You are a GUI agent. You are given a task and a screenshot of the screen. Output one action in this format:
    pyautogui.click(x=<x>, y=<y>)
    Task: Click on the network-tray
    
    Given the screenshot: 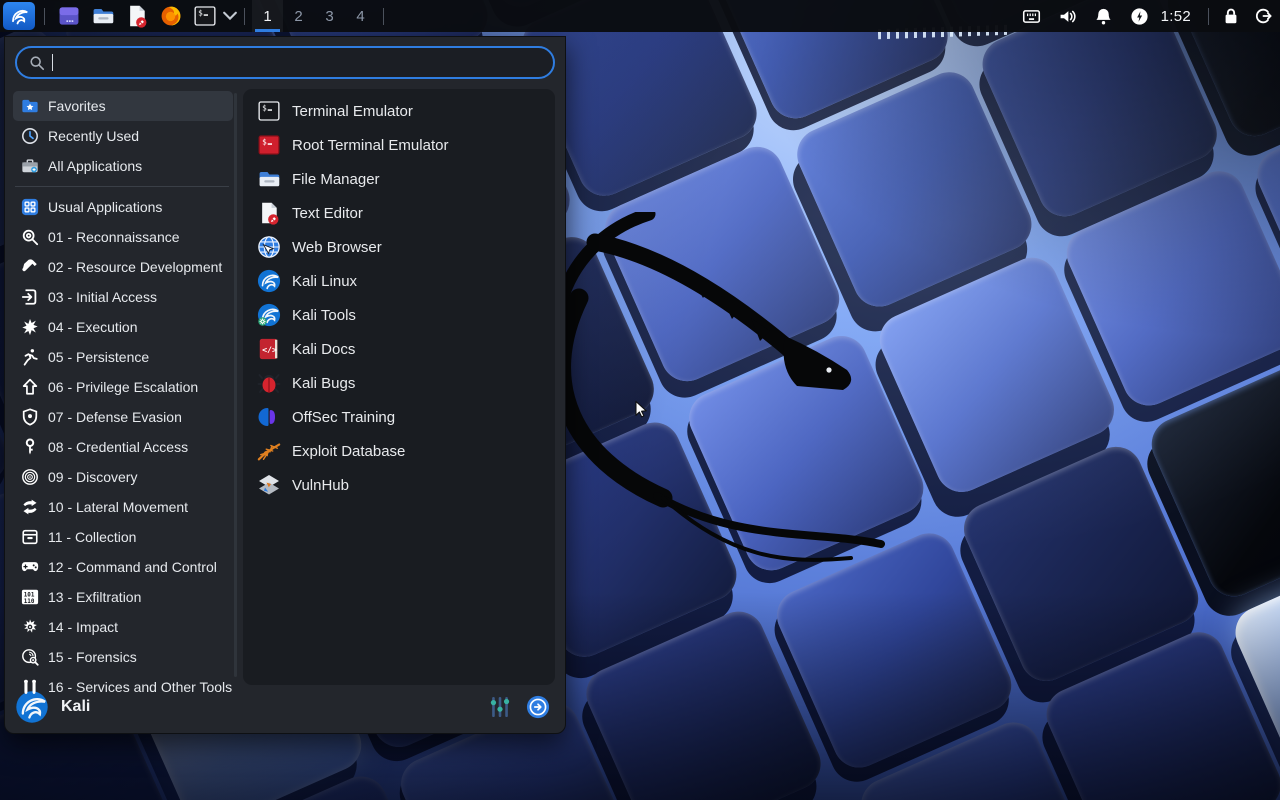 What is the action you would take?
    pyautogui.click(x=1032, y=16)
    